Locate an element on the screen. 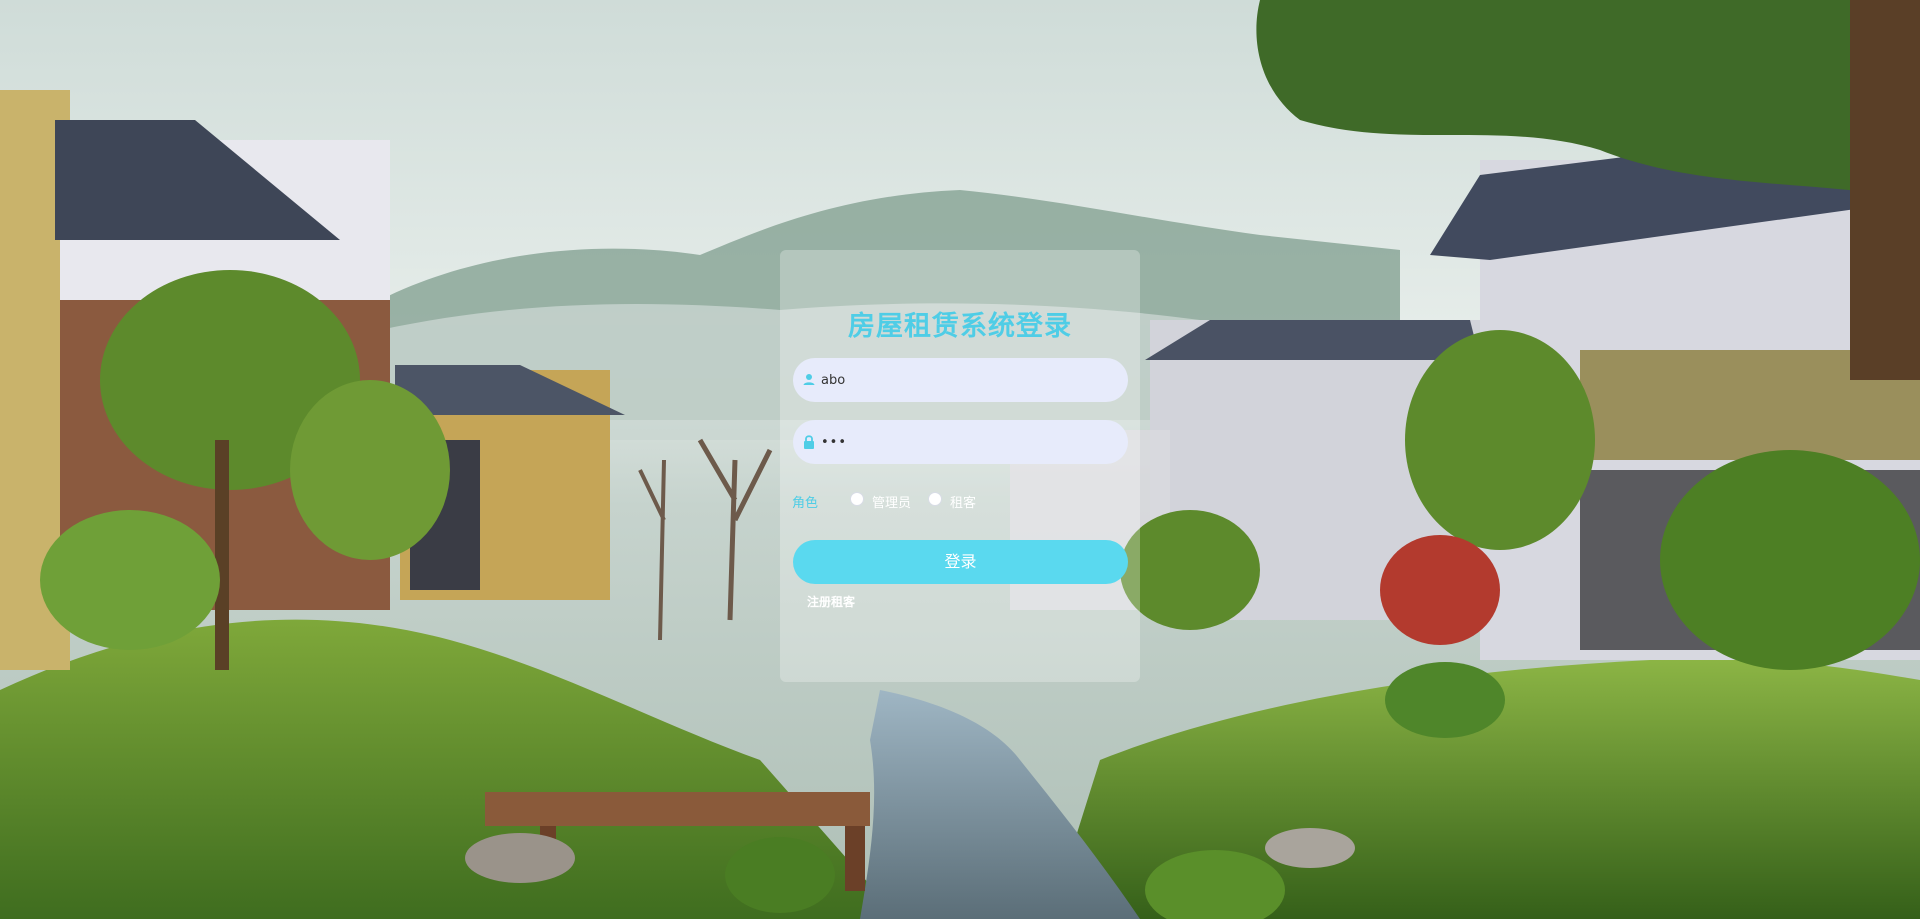 The width and height of the screenshot is (1920, 919). username-input is located at coordinates (966, 380).